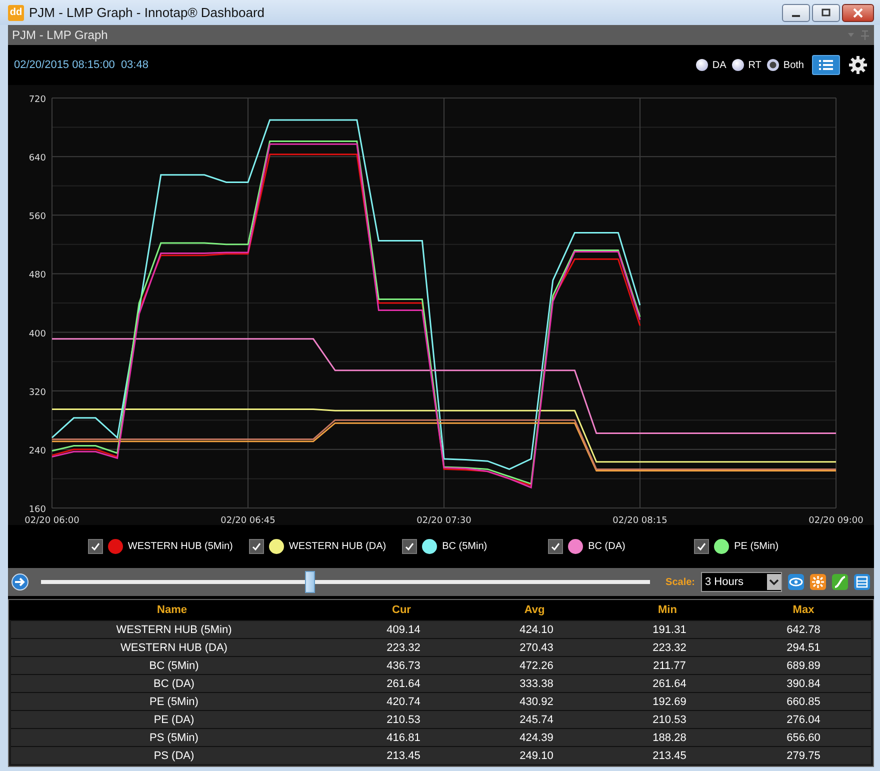 The height and width of the screenshot is (771, 880). Describe the element at coordinates (804, 702) in the screenshot. I see `table-cell-text: 660.85` at that location.